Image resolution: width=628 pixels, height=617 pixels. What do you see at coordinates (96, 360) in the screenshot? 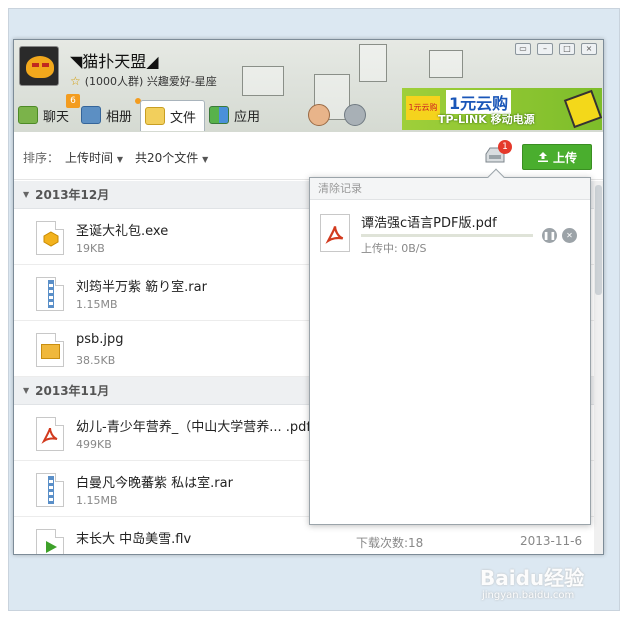
I see `file-size: 38.5KB` at bounding box center [96, 360].